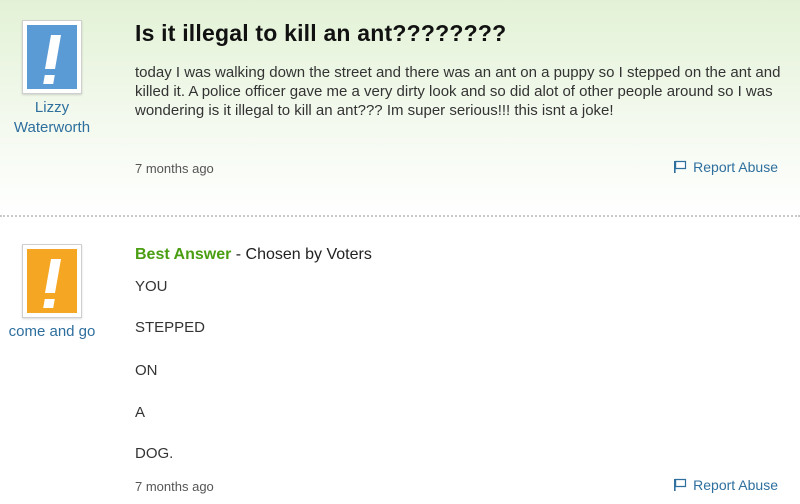  I want to click on best-answer-label: Best Answer, so click(183, 254).